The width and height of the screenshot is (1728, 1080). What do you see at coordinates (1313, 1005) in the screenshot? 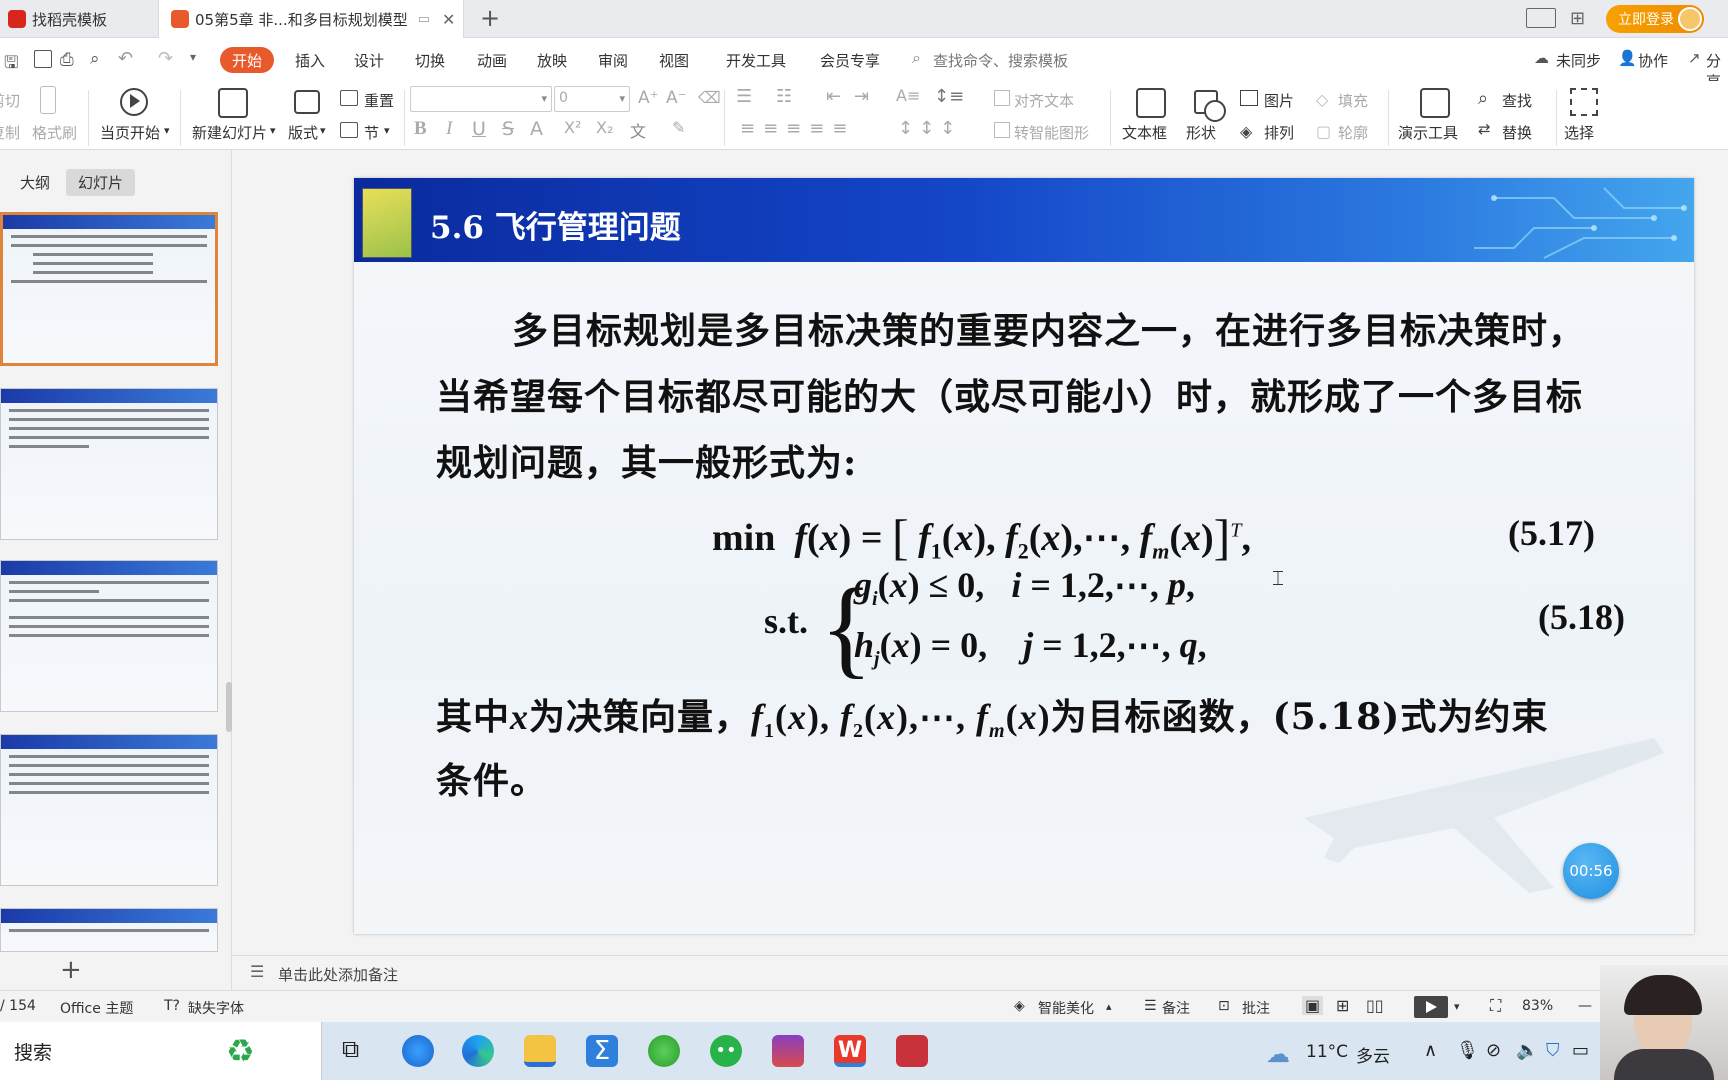
I see `normal-view-icon: ▣` at bounding box center [1313, 1005].